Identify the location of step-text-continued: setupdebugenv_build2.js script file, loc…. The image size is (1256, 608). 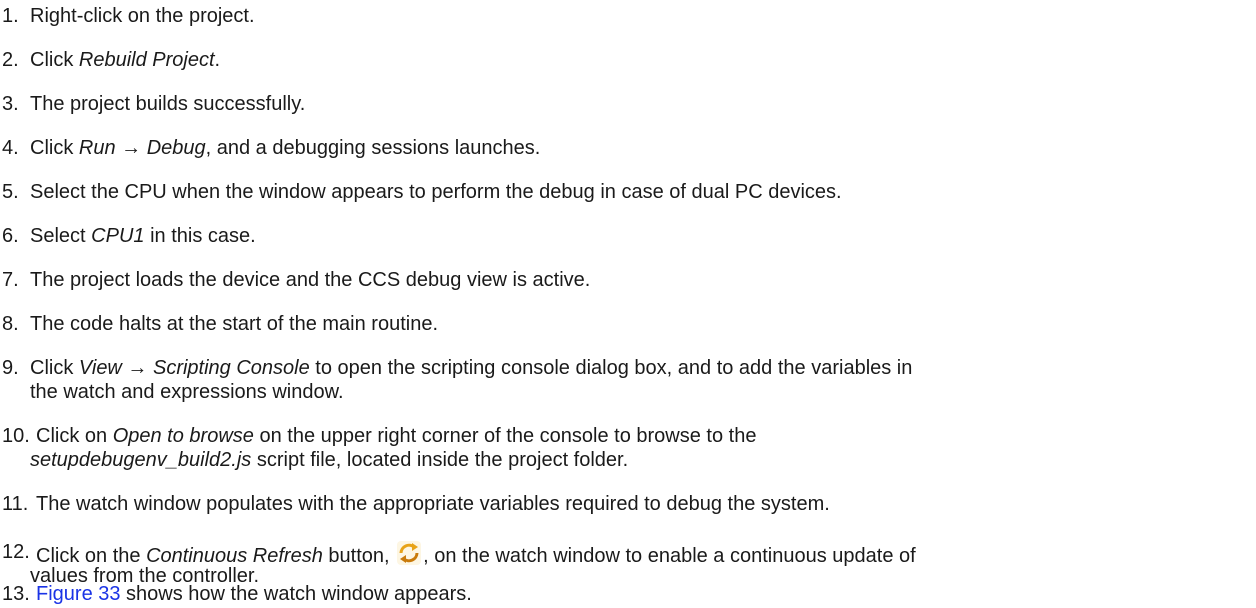
(329, 460).